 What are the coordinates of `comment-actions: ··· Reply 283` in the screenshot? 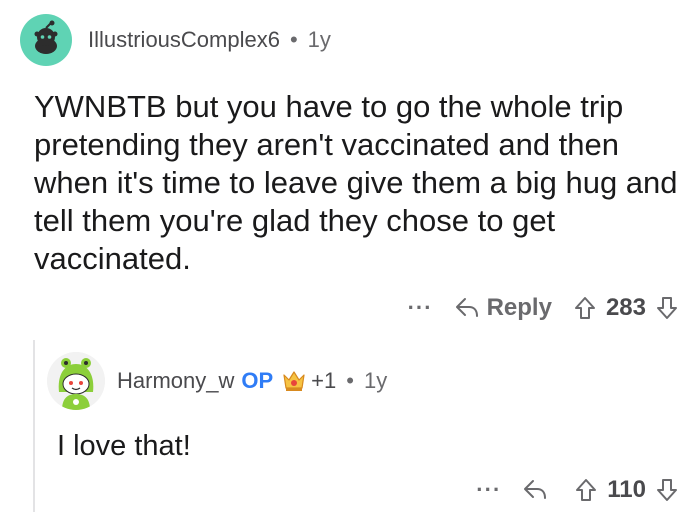 It's located at (543, 308).